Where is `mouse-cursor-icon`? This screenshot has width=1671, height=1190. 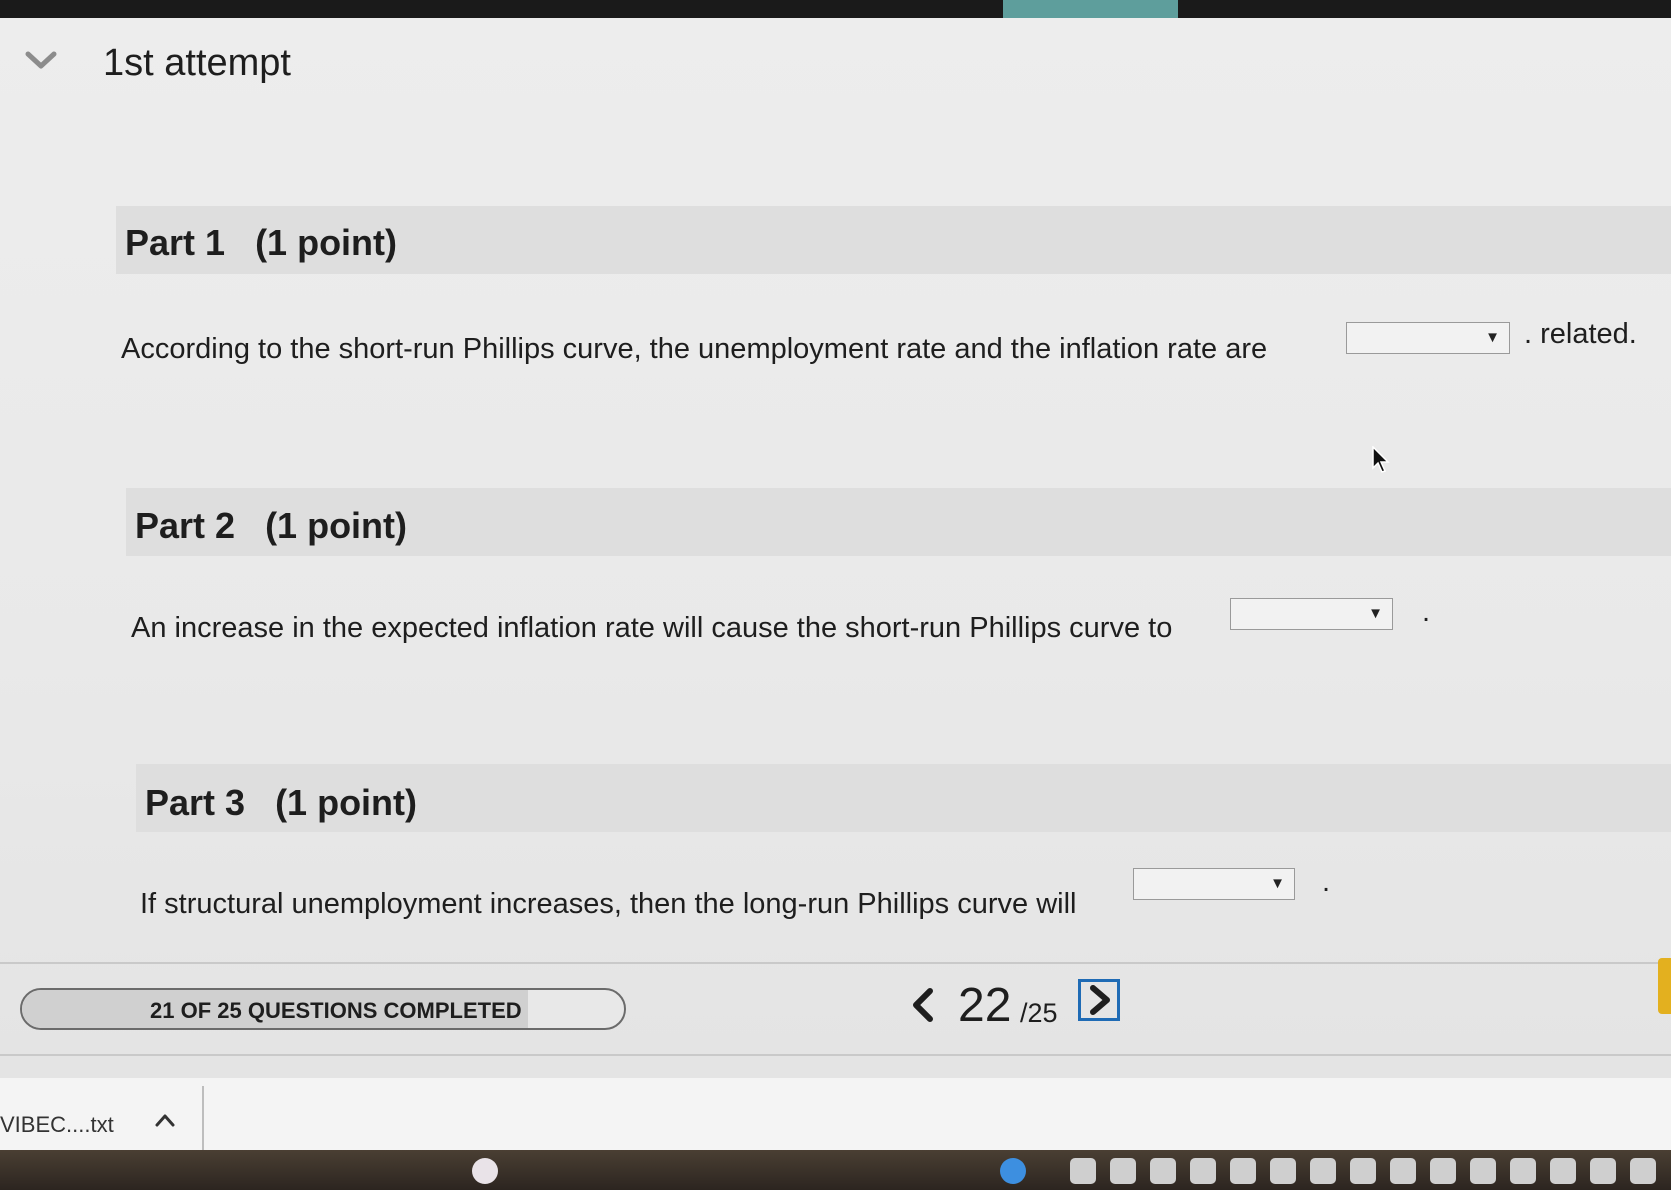
mouse-cursor-icon is located at coordinates (1381, 459).